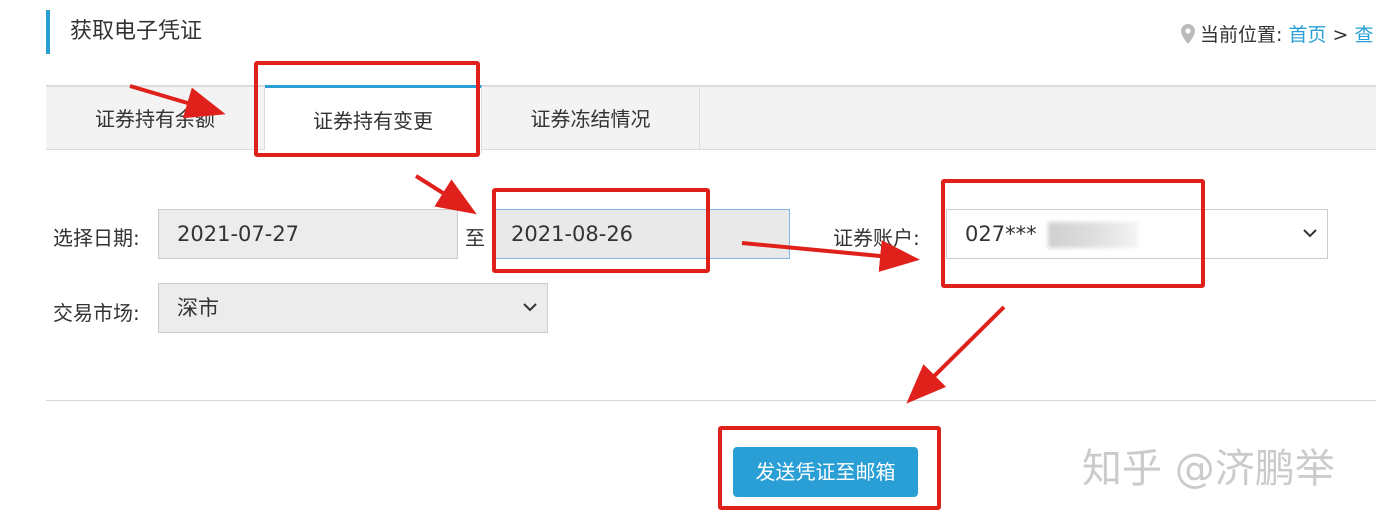 Image resolution: width=1376 pixels, height=520 pixels. Describe the element at coordinates (96, 238) in the screenshot. I see `date-label: 选择日期:` at that location.